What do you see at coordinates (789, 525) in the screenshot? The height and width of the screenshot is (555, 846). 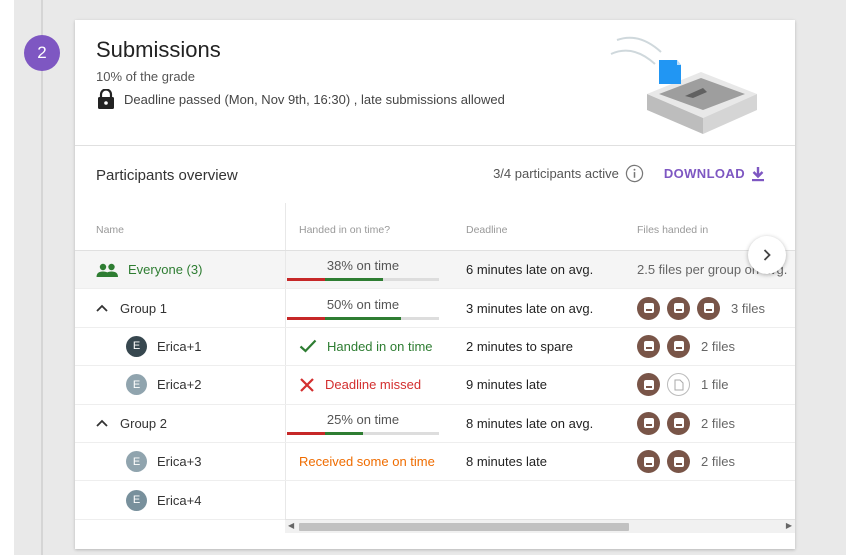 I see `scroll-right-arrow-icon: ▶` at bounding box center [789, 525].